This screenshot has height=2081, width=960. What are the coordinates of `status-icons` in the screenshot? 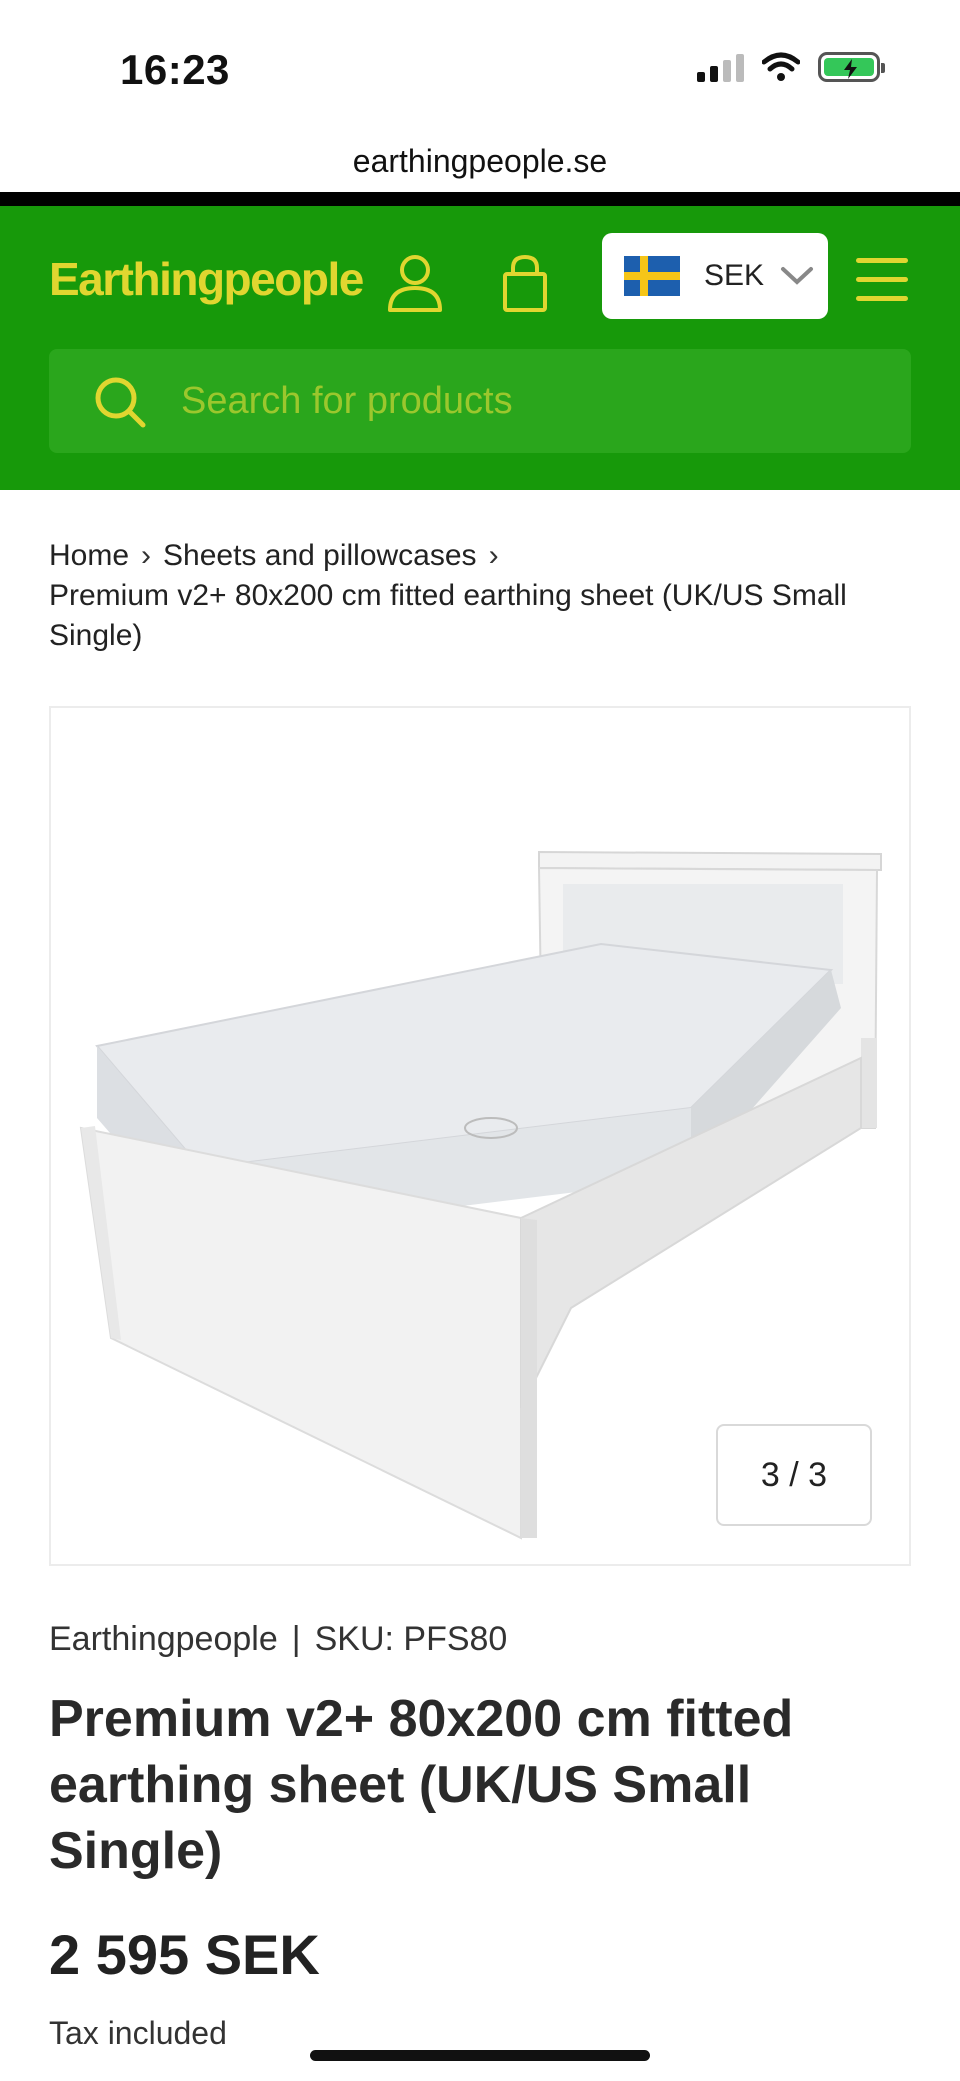 It's located at (791, 67).